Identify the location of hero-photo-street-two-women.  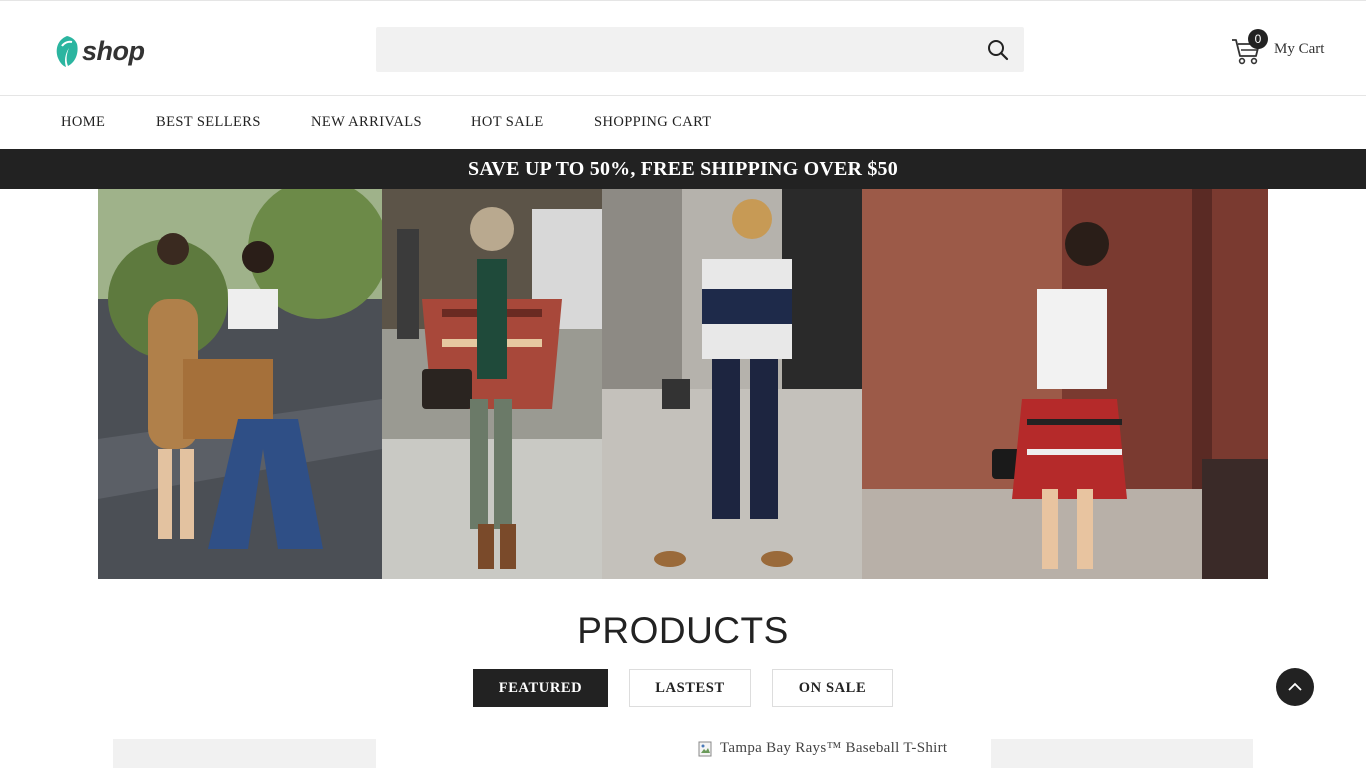
(240, 384).